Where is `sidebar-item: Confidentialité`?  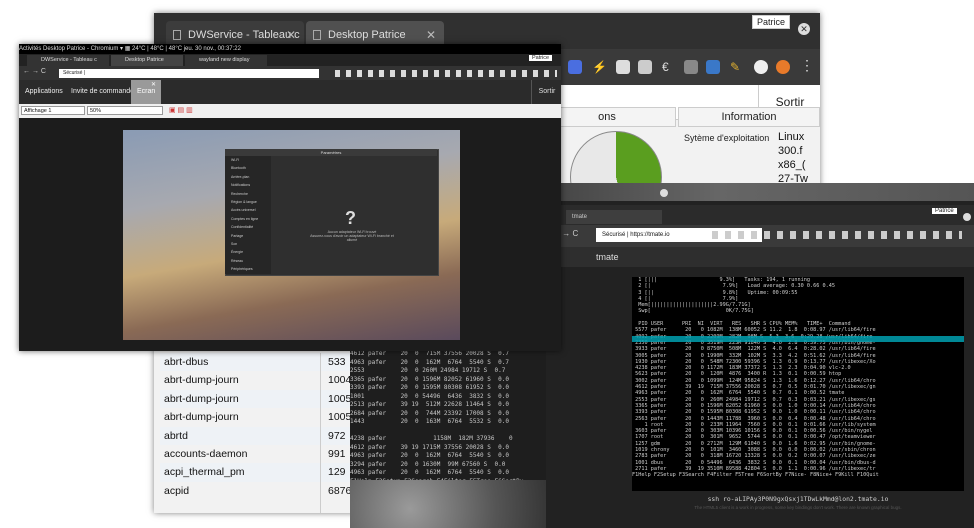
sidebar-item: Confidentialité is located at coordinates (251, 227).